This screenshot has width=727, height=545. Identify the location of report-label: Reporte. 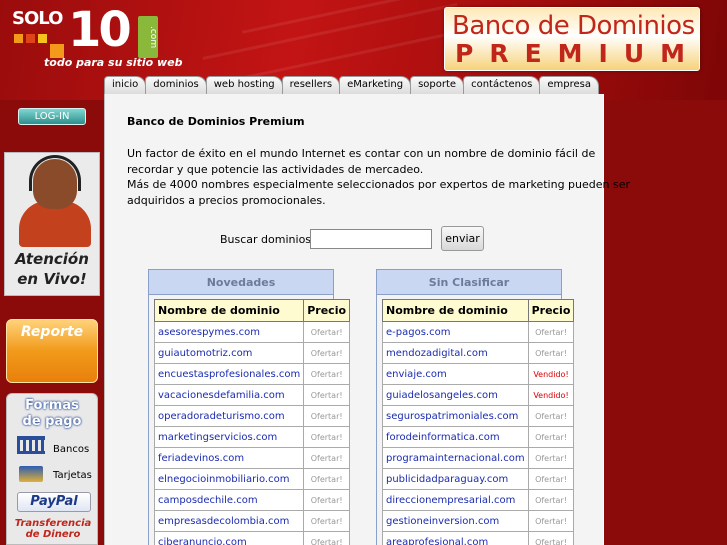
(52, 332).